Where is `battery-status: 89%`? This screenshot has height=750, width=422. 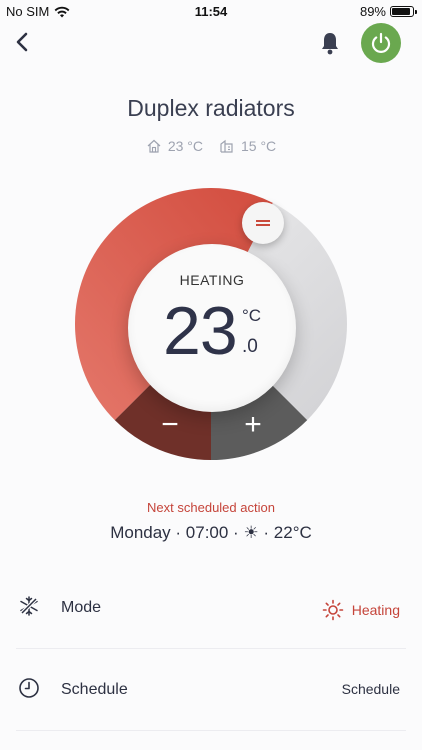
battery-status: 89% is located at coordinates (388, 11).